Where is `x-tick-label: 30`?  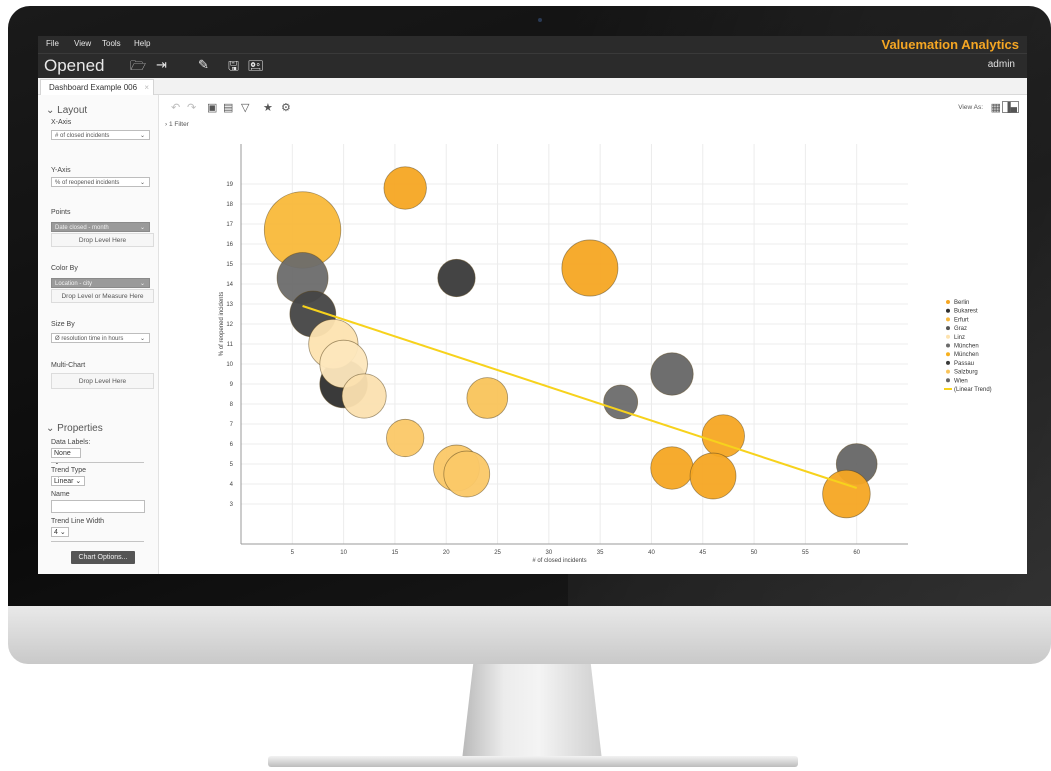 x-tick-label: 30 is located at coordinates (549, 553).